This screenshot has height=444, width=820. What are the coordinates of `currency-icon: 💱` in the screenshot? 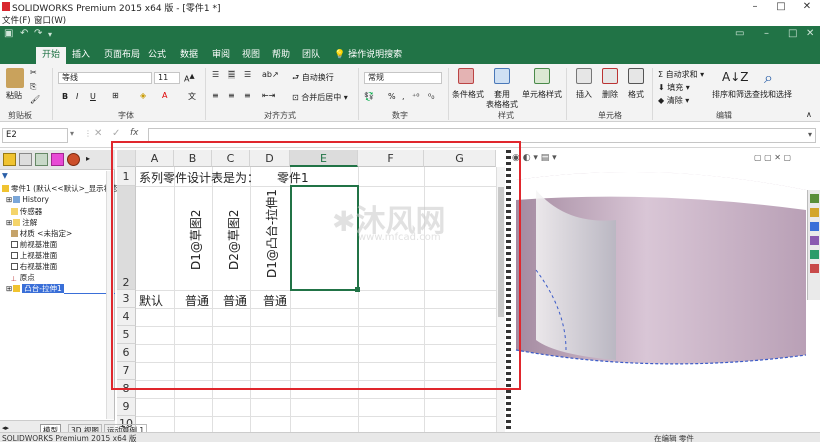 It's located at (369, 96).